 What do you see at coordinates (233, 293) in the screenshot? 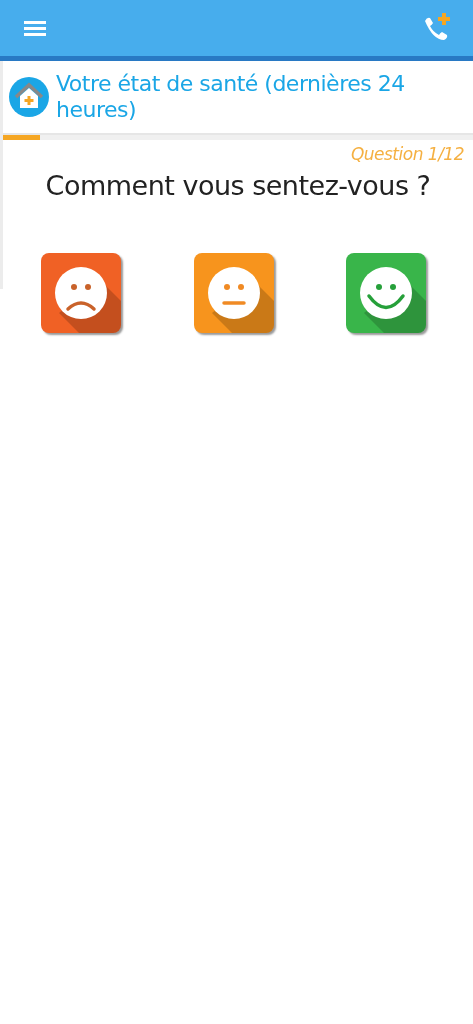
I see `neutral-face-button` at bounding box center [233, 293].